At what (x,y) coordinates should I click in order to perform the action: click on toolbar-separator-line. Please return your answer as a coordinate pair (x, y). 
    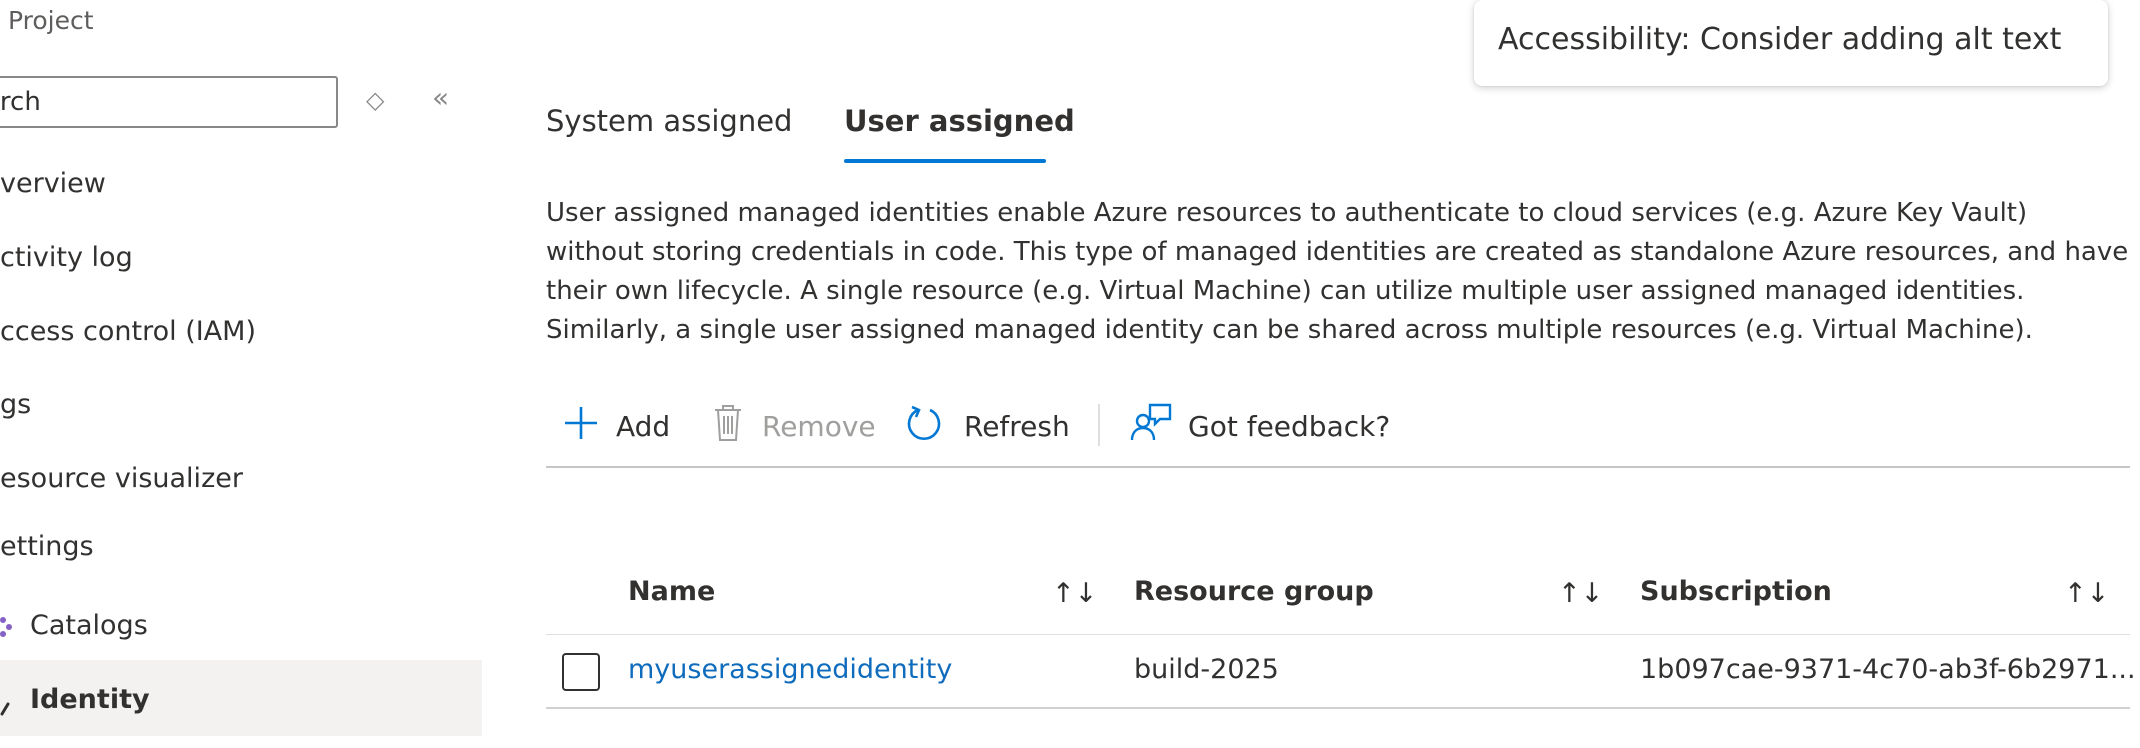
    Looking at the image, I should click on (1338, 467).